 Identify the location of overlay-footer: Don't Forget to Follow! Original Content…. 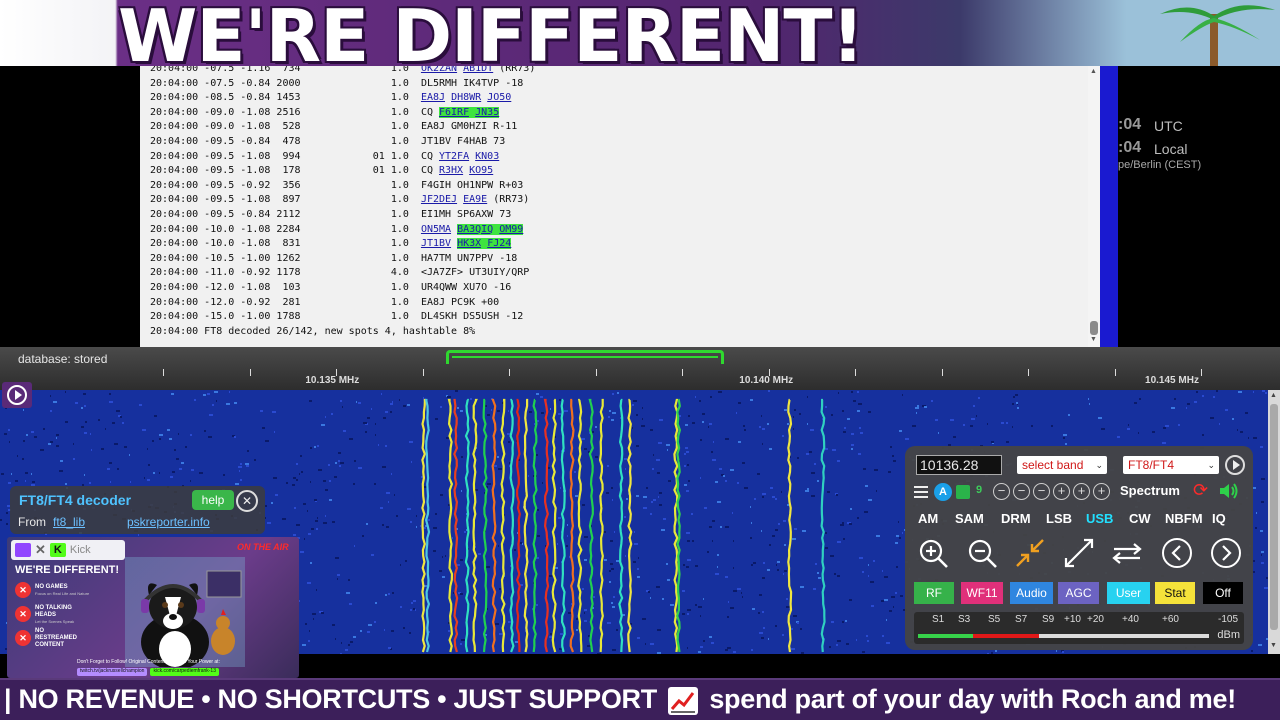
(148, 662).